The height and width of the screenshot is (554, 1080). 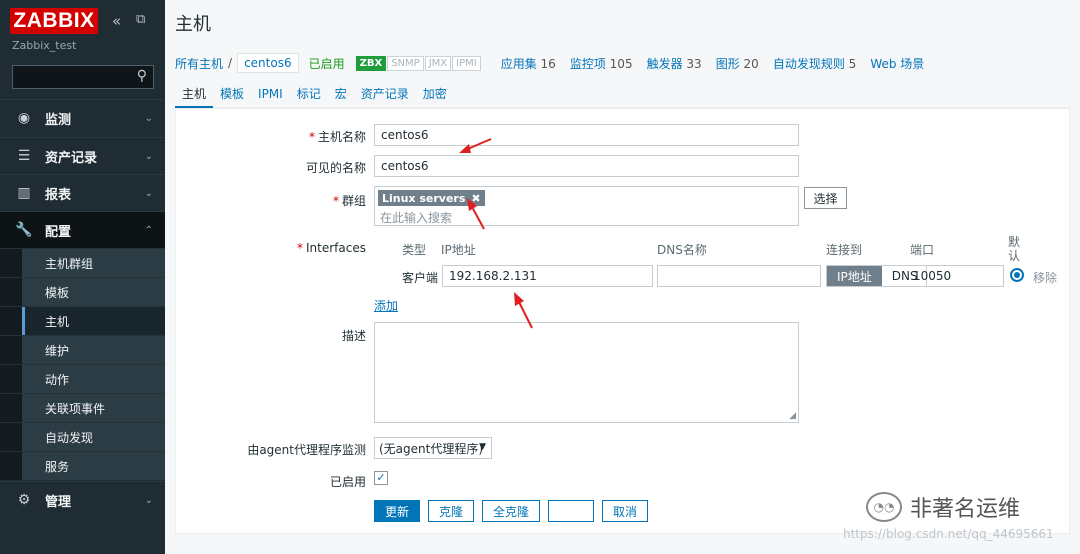 I want to click on submenu-discovery: 自动发现, so click(x=82, y=436).